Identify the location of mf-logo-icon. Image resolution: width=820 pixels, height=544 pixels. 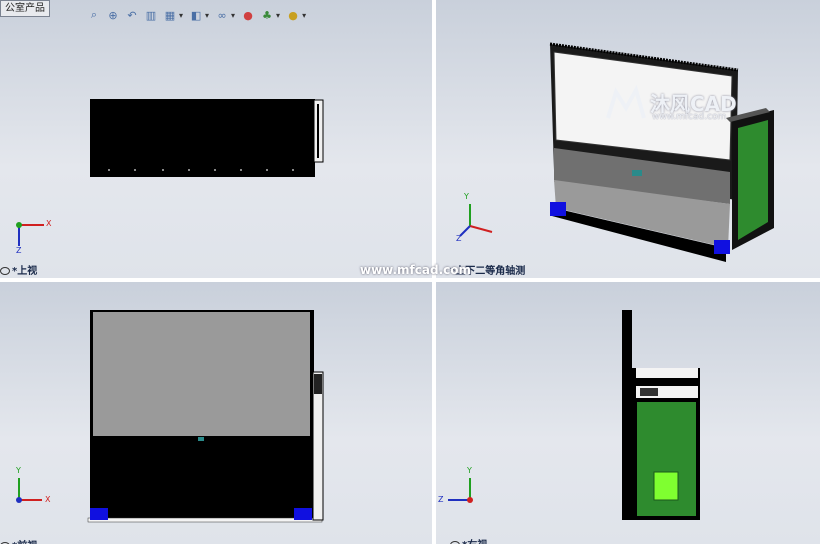
(626, 101).